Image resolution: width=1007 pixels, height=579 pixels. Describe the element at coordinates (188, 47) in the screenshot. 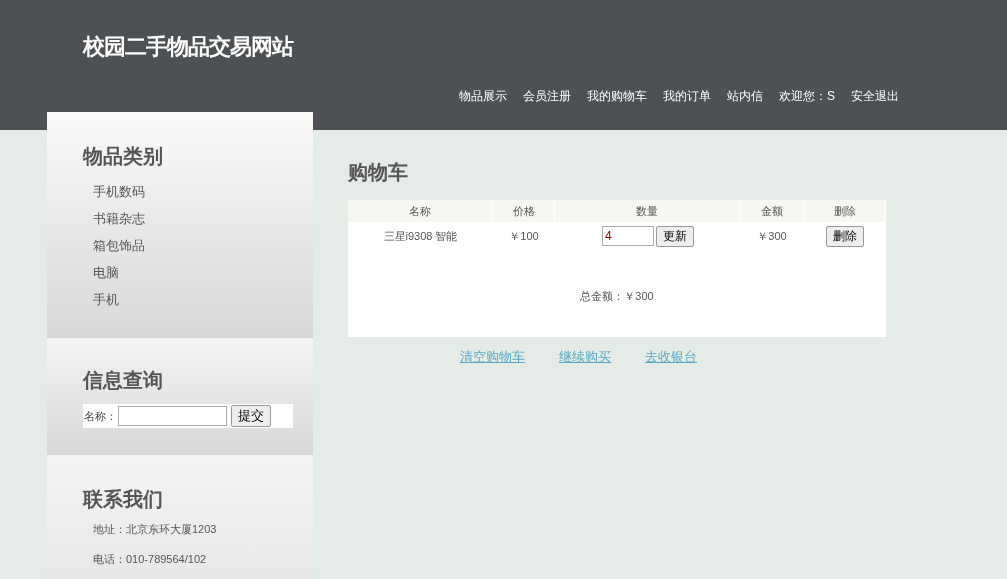

I see `site-title: 校园二手物品交易网站` at that location.